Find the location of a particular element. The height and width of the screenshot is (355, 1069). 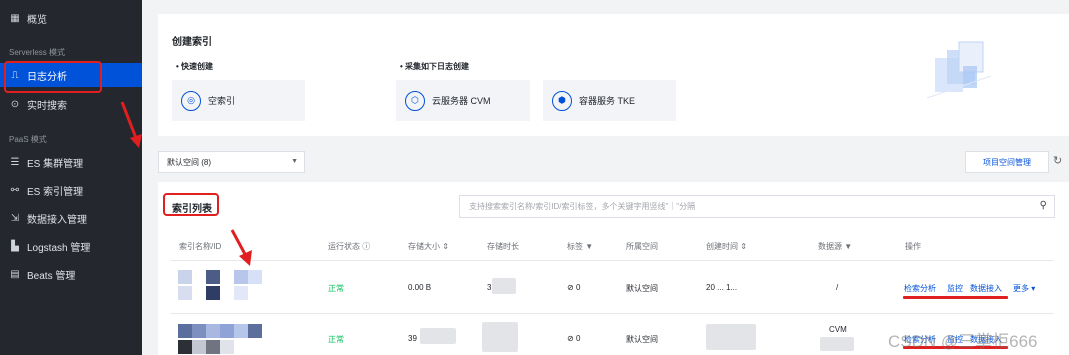

refresh-icon: ↻ is located at coordinates (1057, 160).